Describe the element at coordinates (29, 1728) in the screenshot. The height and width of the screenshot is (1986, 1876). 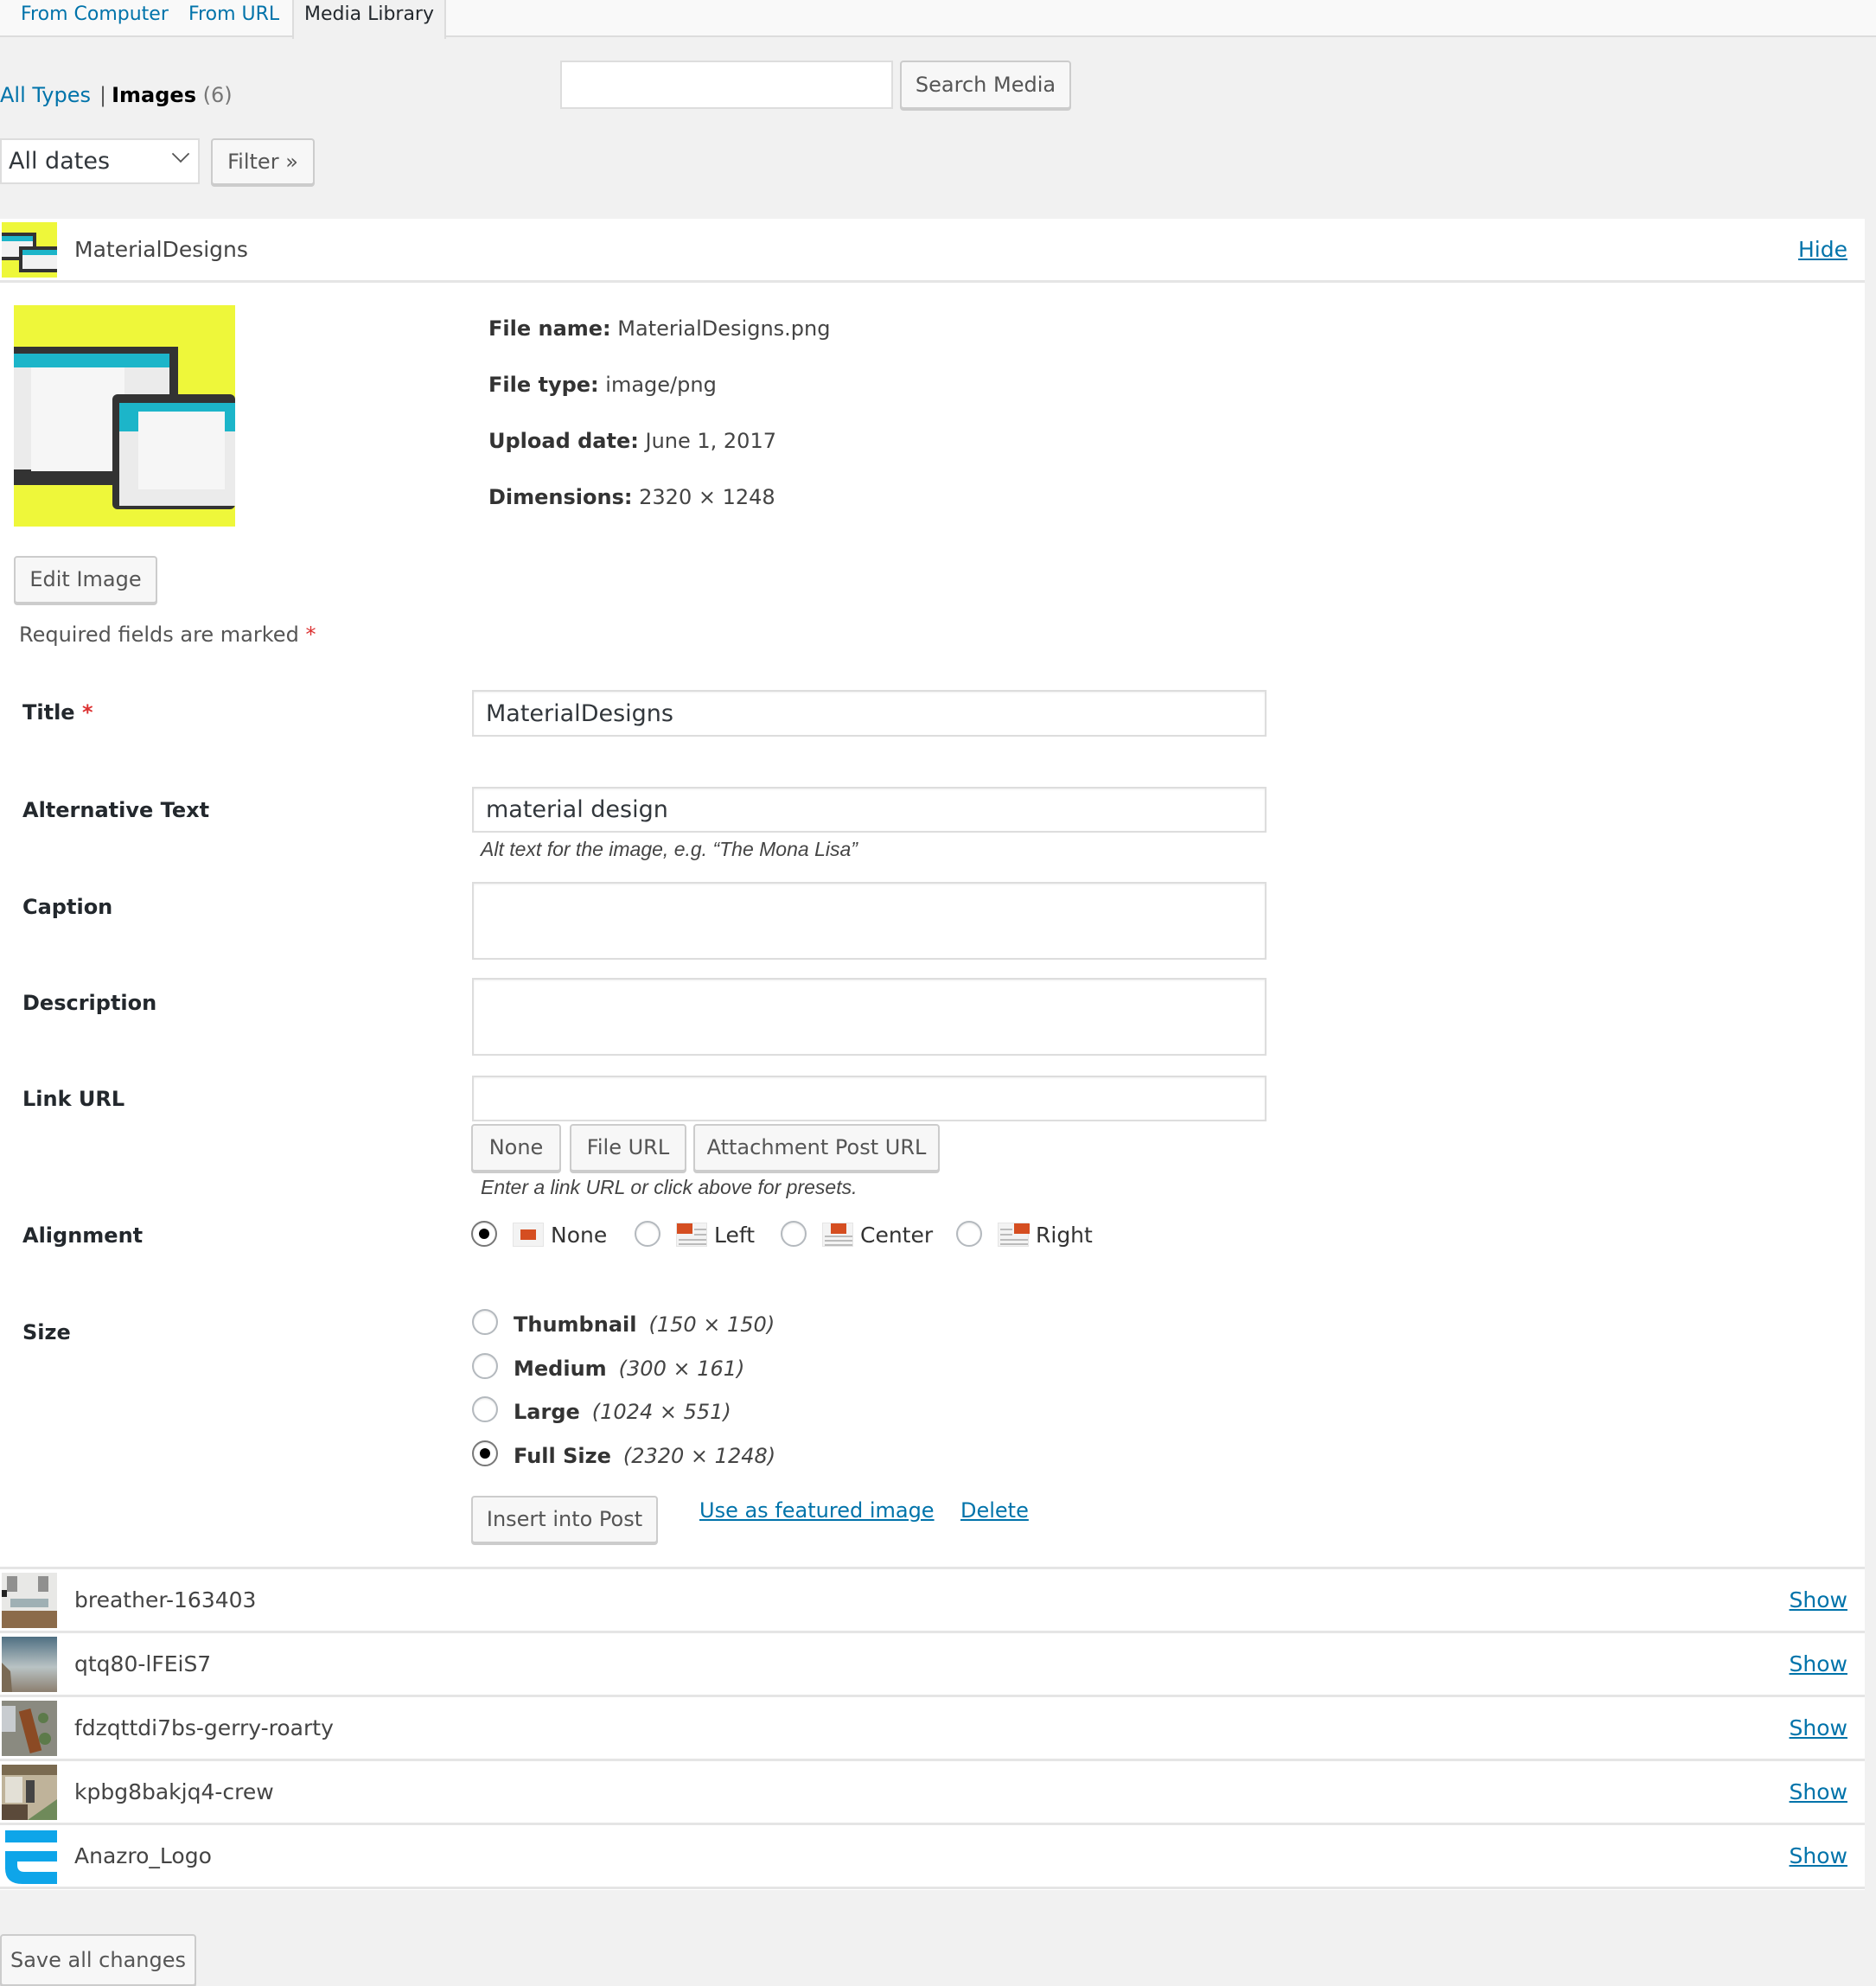
I see `thumbnail-fdzqttdi7bs` at that location.